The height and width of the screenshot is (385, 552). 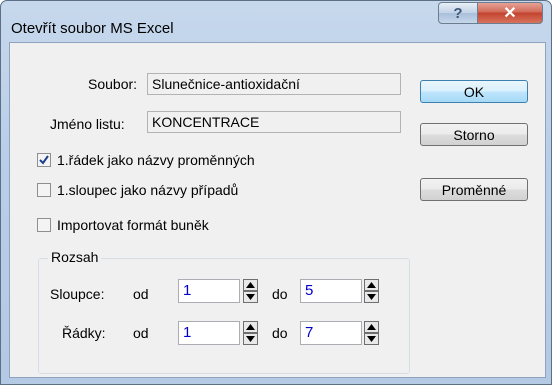 I want to click on rows-from-spinner, so click(x=250, y=333).